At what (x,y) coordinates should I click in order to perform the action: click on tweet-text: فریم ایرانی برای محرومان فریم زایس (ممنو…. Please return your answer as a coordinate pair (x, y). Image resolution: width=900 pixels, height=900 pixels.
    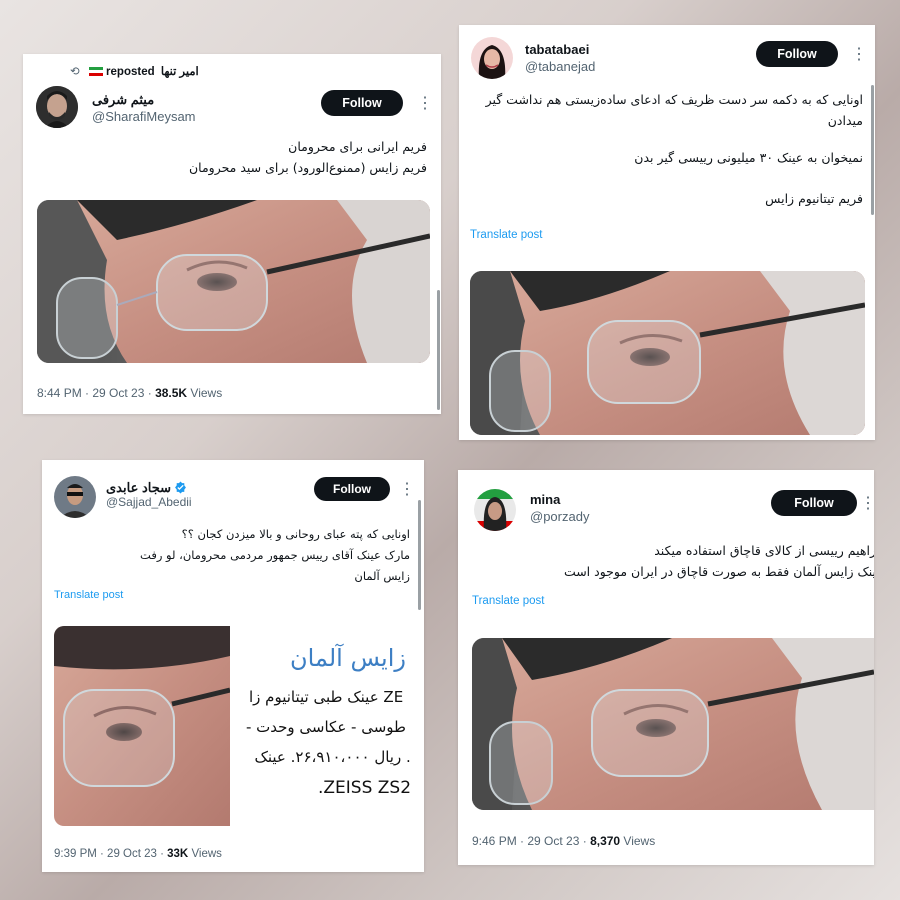
    Looking at the image, I should click on (237, 157).